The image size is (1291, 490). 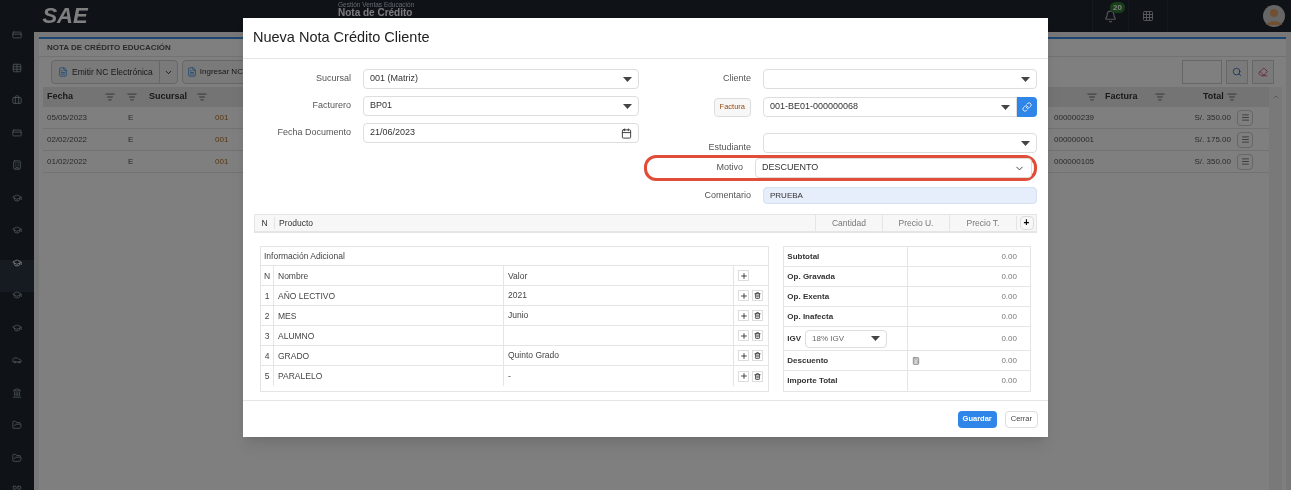 I want to click on date-field: 21/06/2023, so click(x=501, y=133).